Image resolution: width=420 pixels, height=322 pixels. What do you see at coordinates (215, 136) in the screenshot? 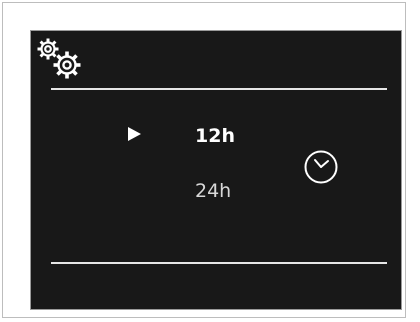
I see `option-12h: 12h` at bounding box center [215, 136].